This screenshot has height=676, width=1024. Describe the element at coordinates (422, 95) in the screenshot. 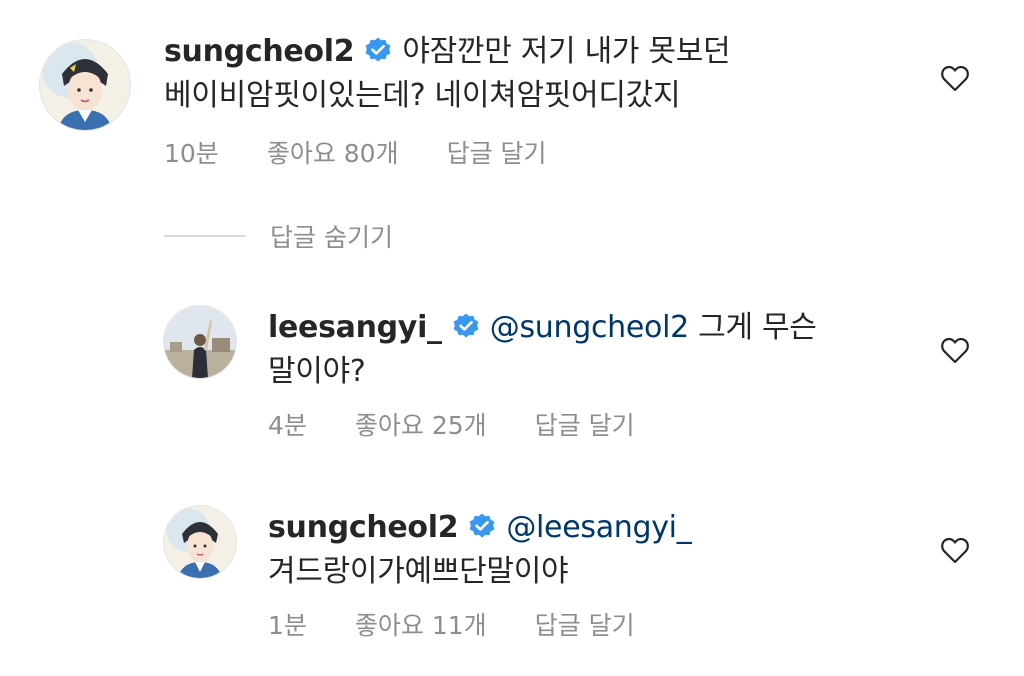

I see `comment-text-line-2: 베이비암핏이있는데? 네이쳐암핏어디갔지` at that location.